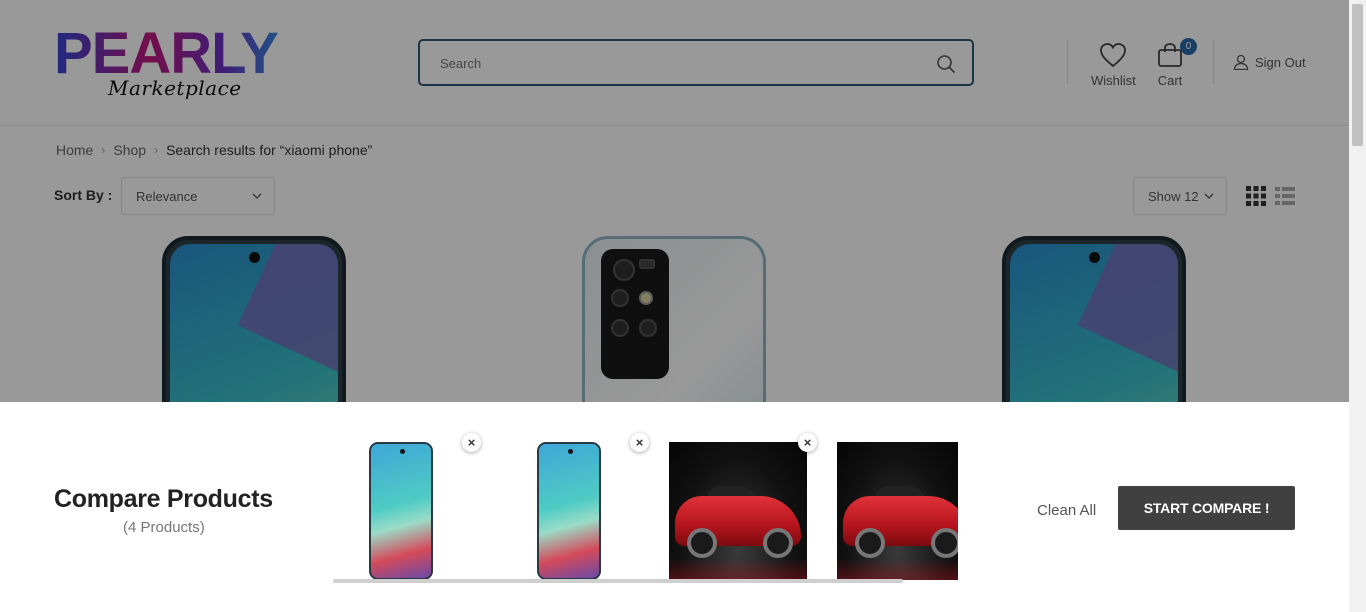  What do you see at coordinates (1066, 510) in the screenshot?
I see `clean-all-link: Clean All` at bounding box center [1066, 510].